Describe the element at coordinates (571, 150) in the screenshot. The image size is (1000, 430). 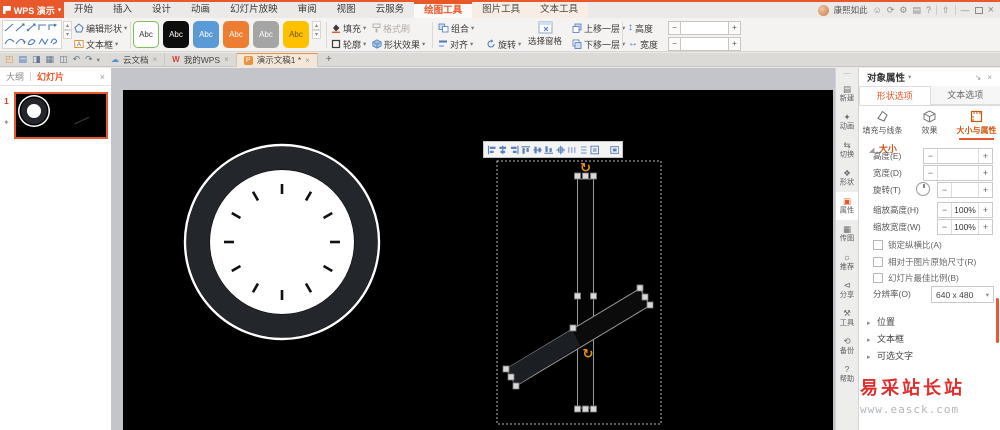
I see `distribute-horizontal-icon` at that location.